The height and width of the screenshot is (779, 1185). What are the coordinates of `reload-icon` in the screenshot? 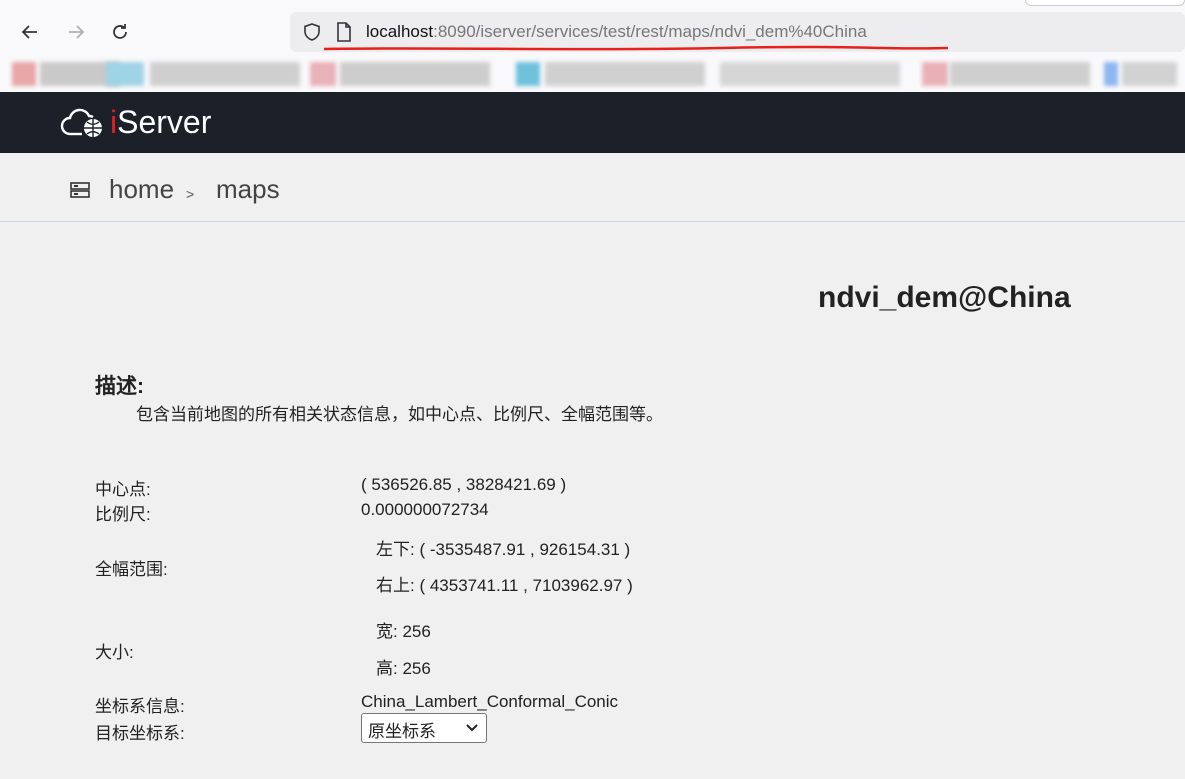 It's located at (120, 32).